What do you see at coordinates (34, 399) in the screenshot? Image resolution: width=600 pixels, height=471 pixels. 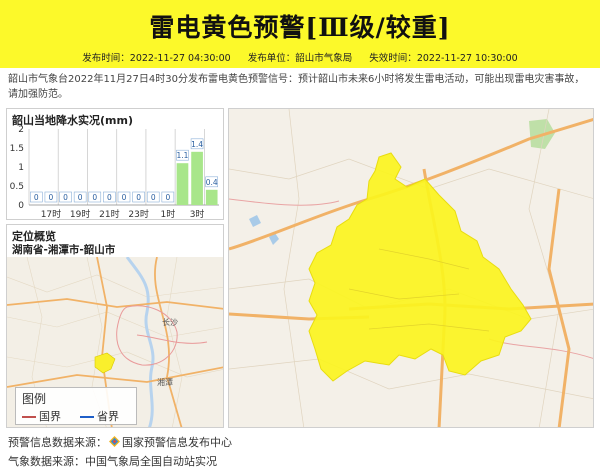 I see `legend-title: 图例` at bounding box center [34, 399].